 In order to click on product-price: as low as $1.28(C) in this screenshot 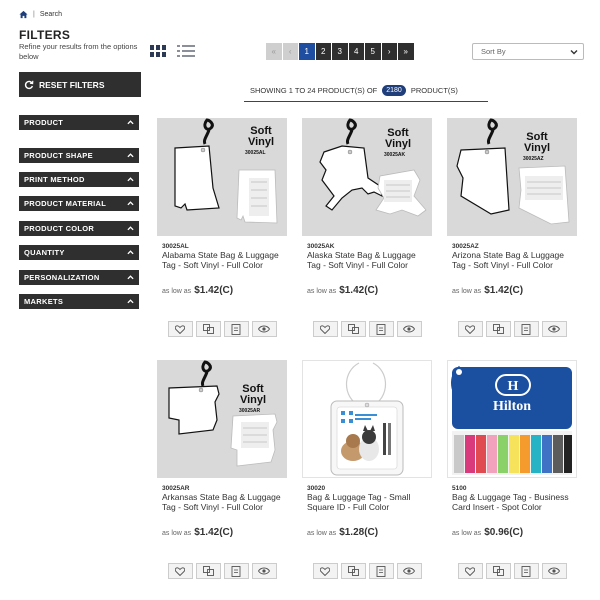, I will do `click(342, 532)`.